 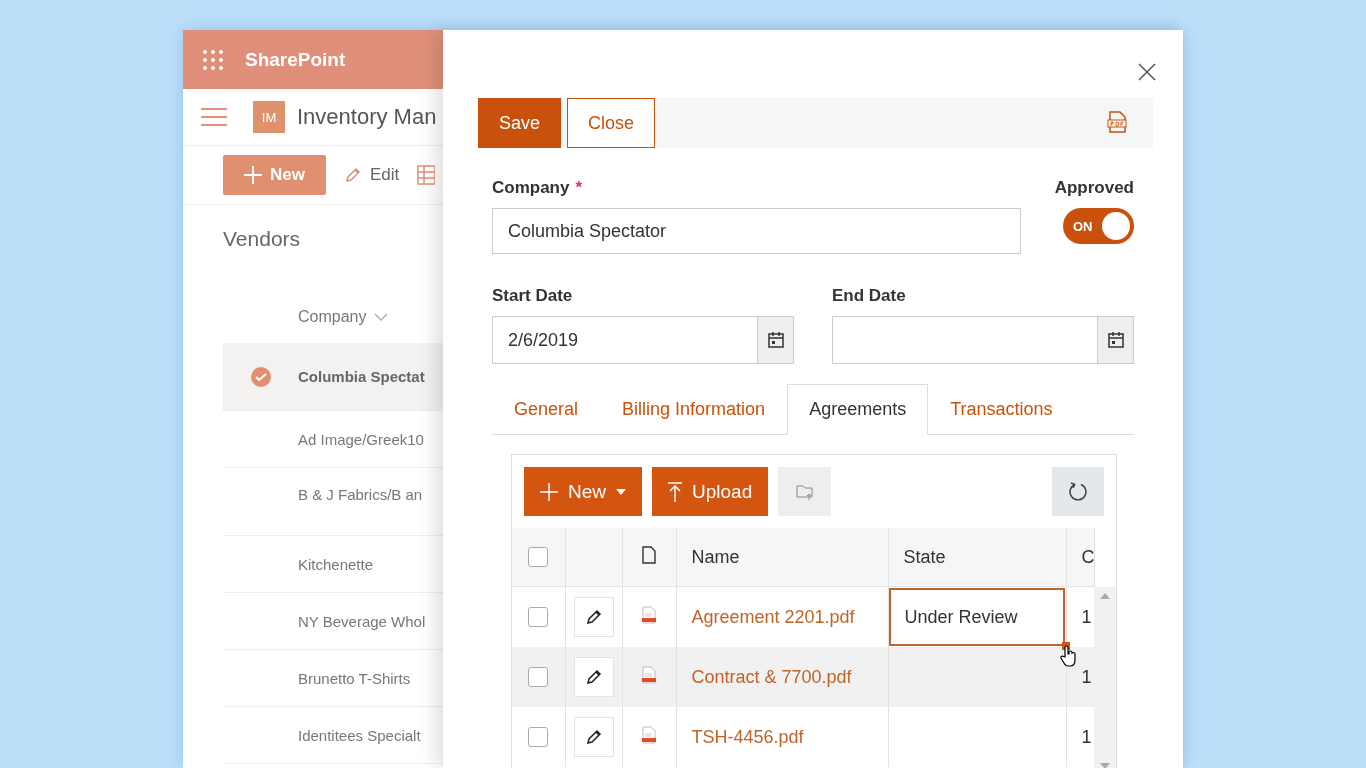 What do you see at coordinates (747, 736) in the screenshot?
I see `file-link: TSH-4456.pdf` at bounding box center [747, 736].